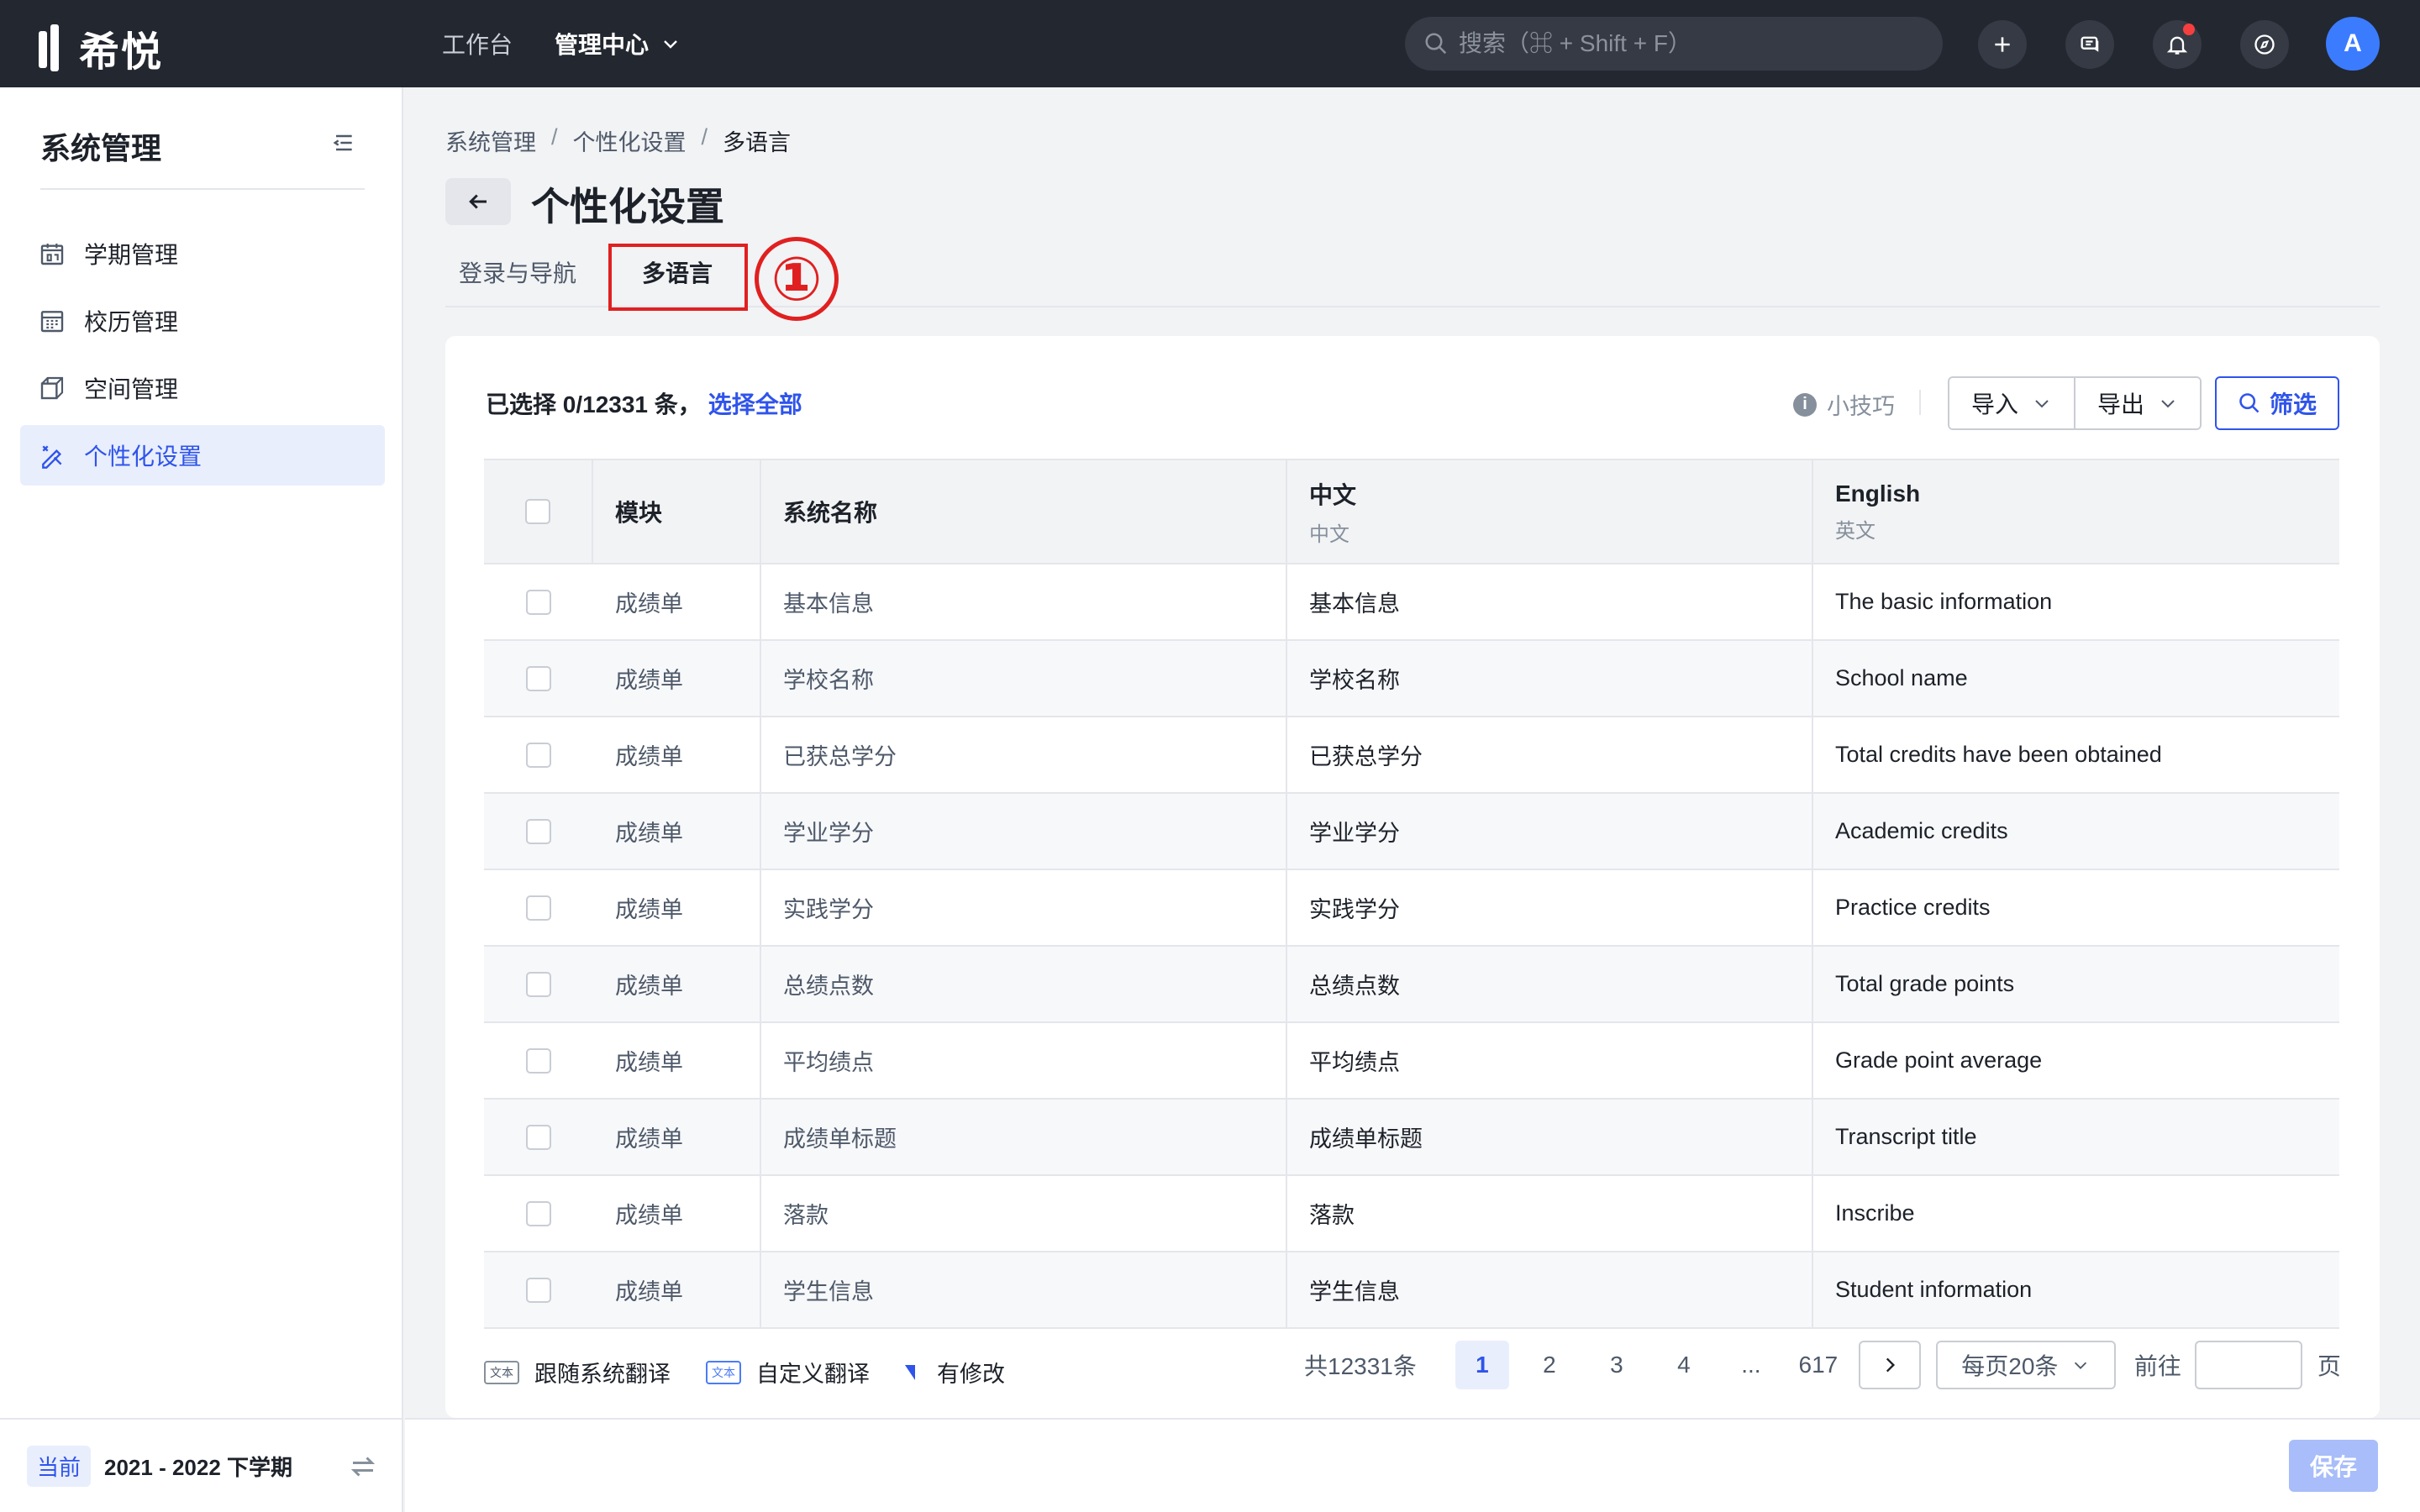 Image resolution: width=2420 pixels, height=1512 pixels. I want to click on cell-chinese: 实践学分, so click(1550, 907).